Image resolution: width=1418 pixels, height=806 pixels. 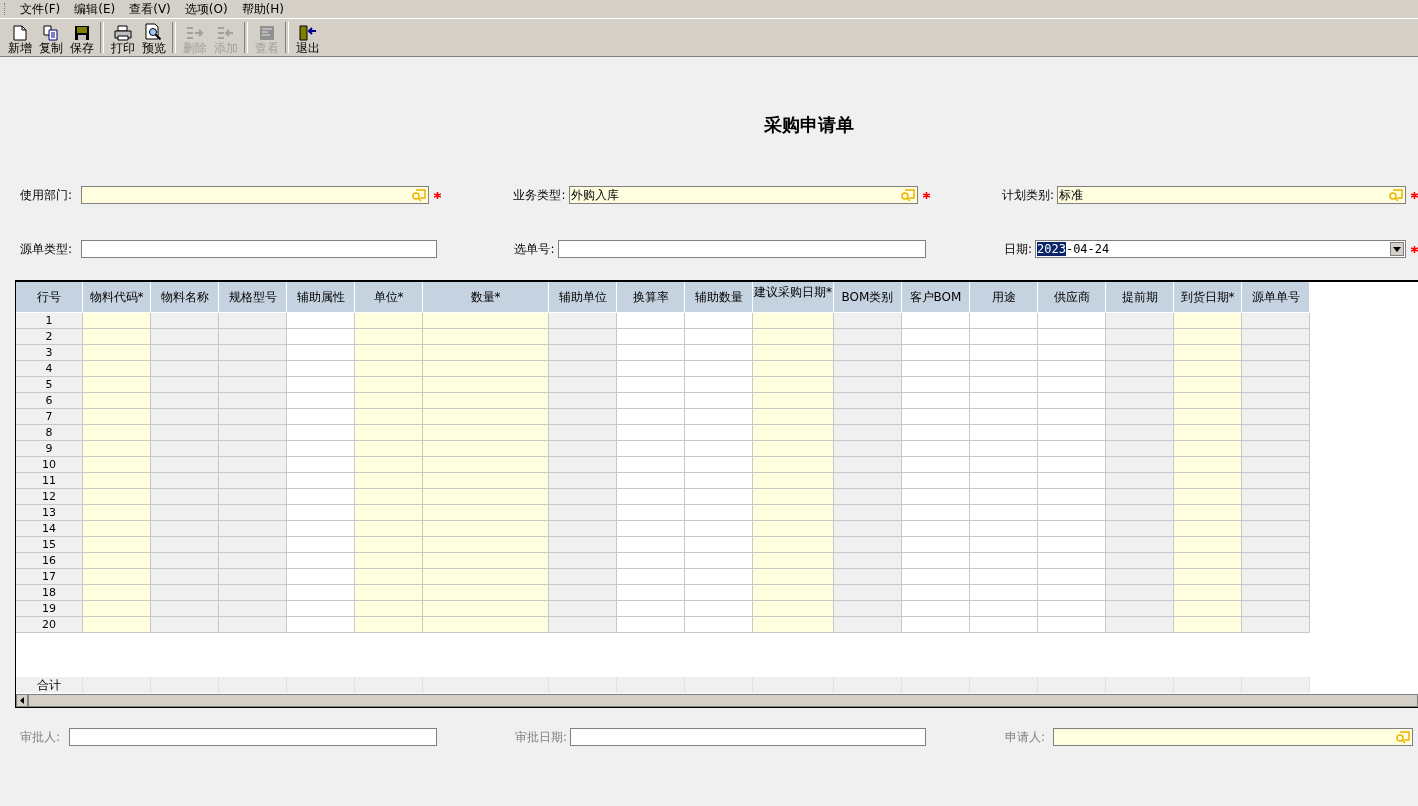 What do you see at coordinates (743, 195) in the screenshot?
I see `input-field: 外购入库` at bounding box center [743, 195].